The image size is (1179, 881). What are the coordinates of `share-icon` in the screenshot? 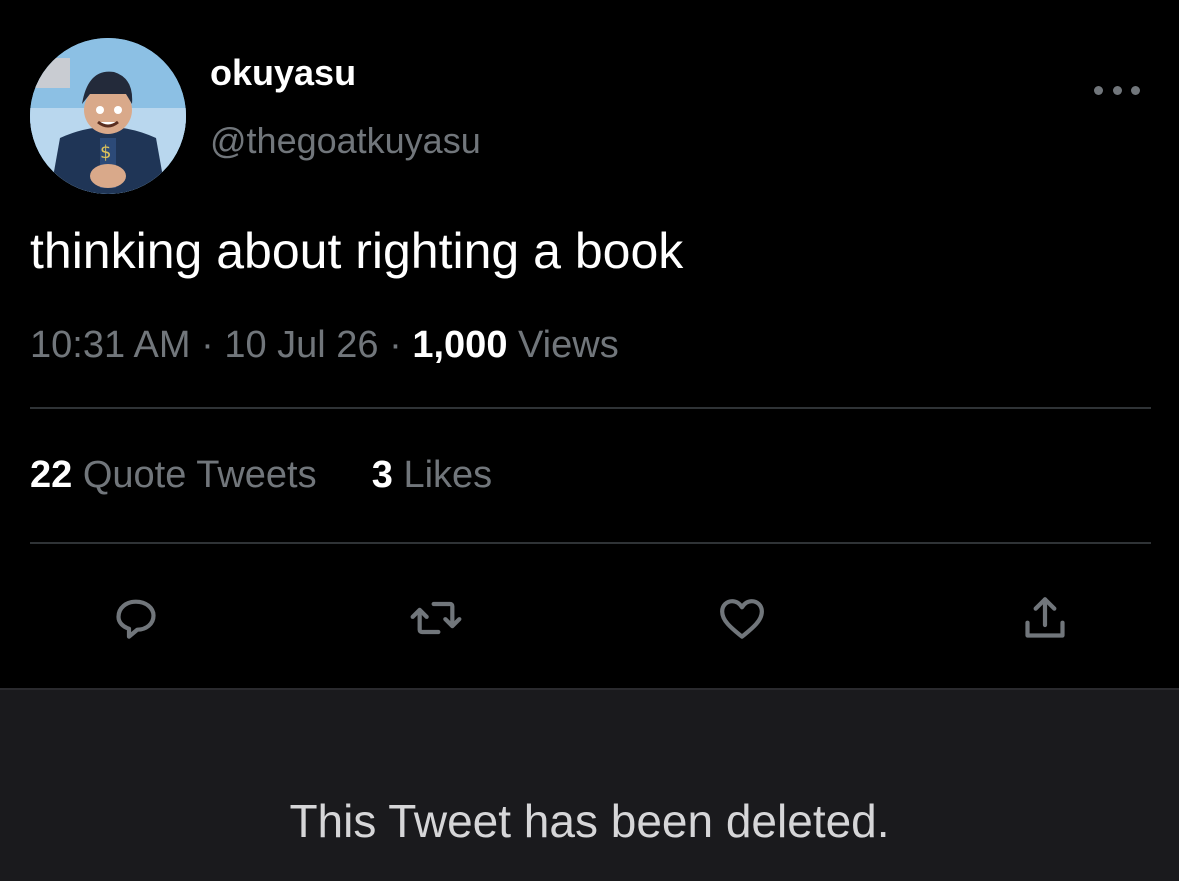 It's located at (1045, 617).